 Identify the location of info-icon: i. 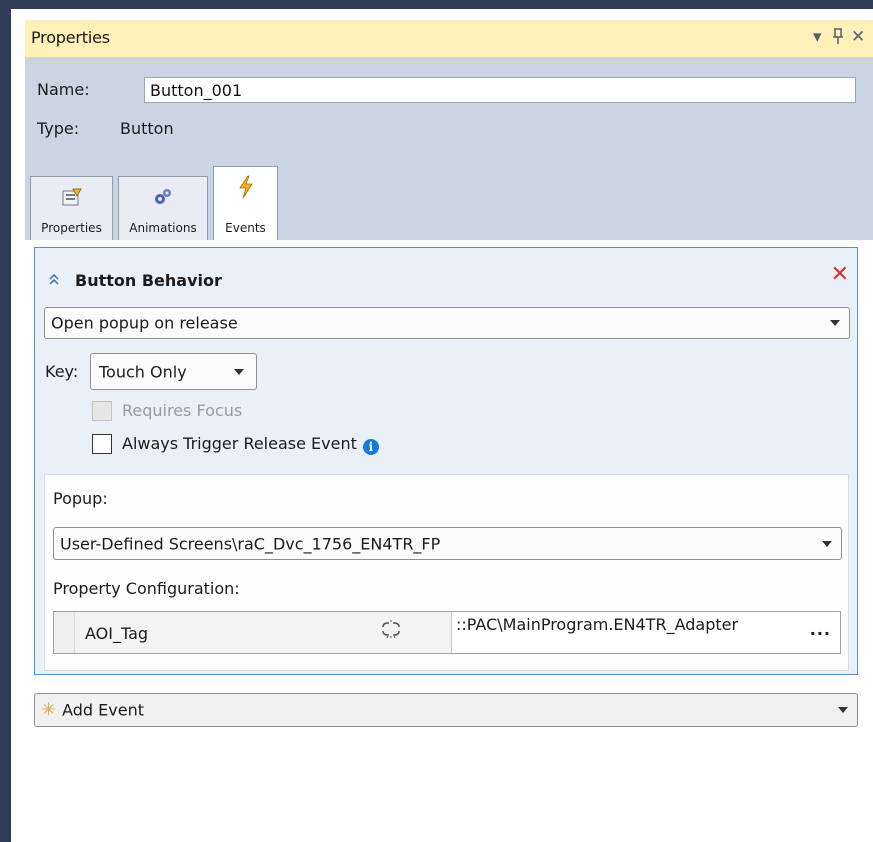
(370, 447).